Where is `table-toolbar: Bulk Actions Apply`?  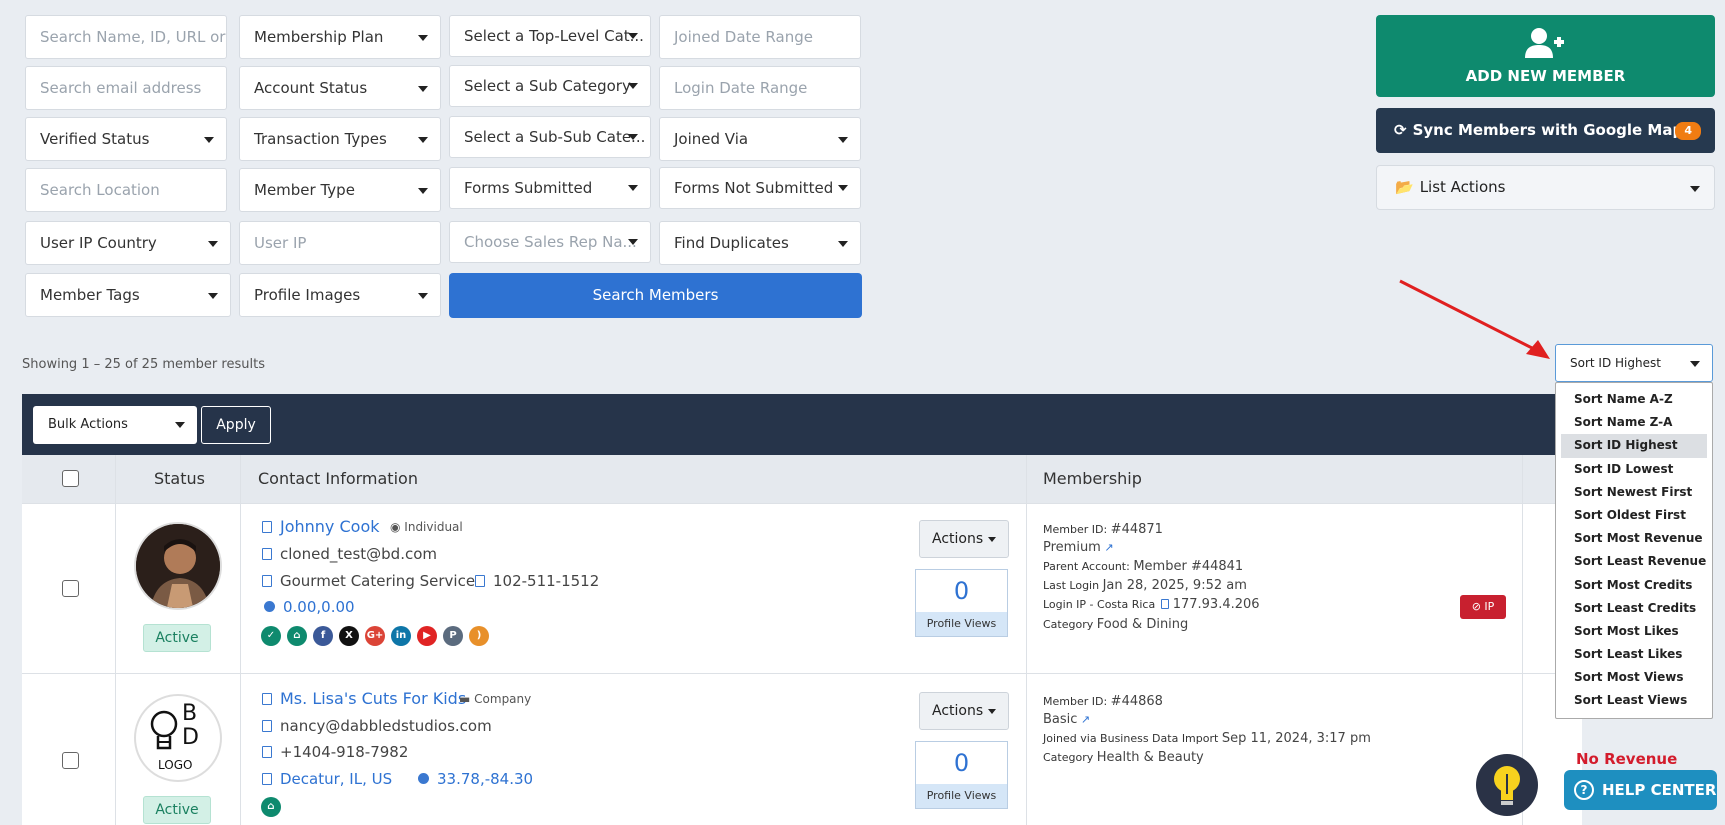 table-toolbar: Bulk Actions Apply is located at coordinates (802, 424).